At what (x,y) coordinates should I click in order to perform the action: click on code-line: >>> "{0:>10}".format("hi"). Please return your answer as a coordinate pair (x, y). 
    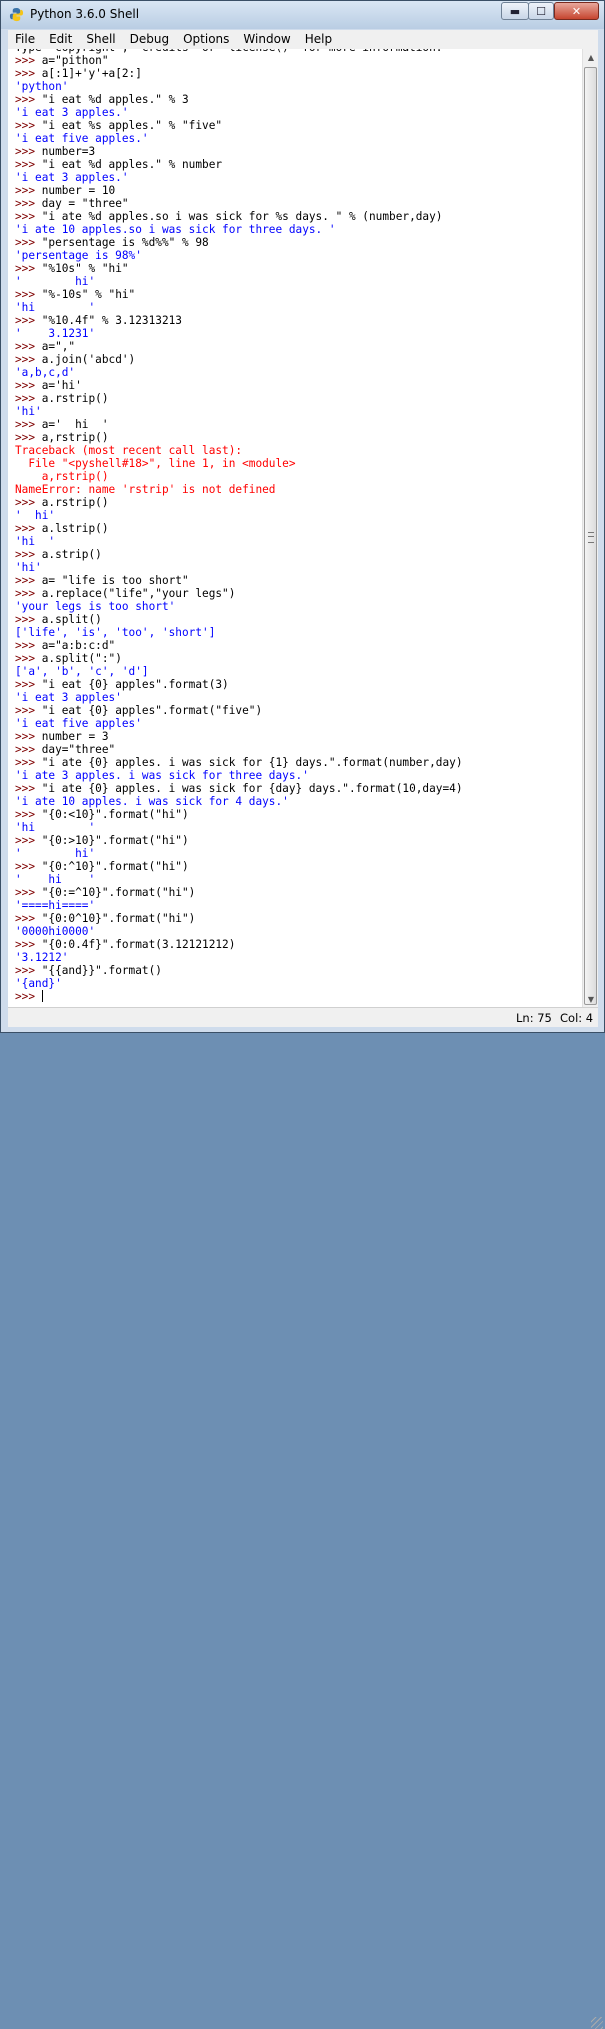
    Looking at the image, I should click on (239, 840).